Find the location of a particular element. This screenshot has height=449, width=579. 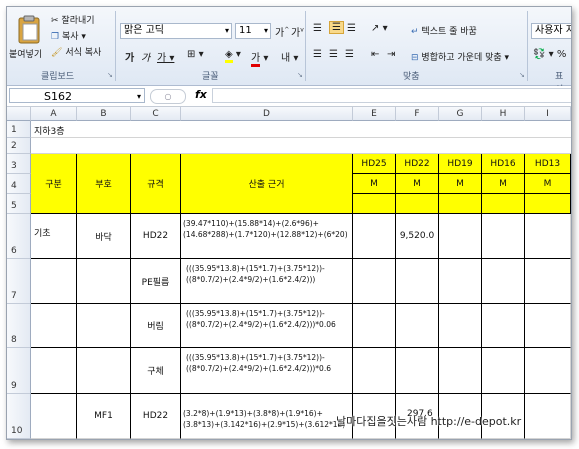

wrap-text-button: ↵ 텍스트 줄 바꿈 is located at coordinates (444, 30).